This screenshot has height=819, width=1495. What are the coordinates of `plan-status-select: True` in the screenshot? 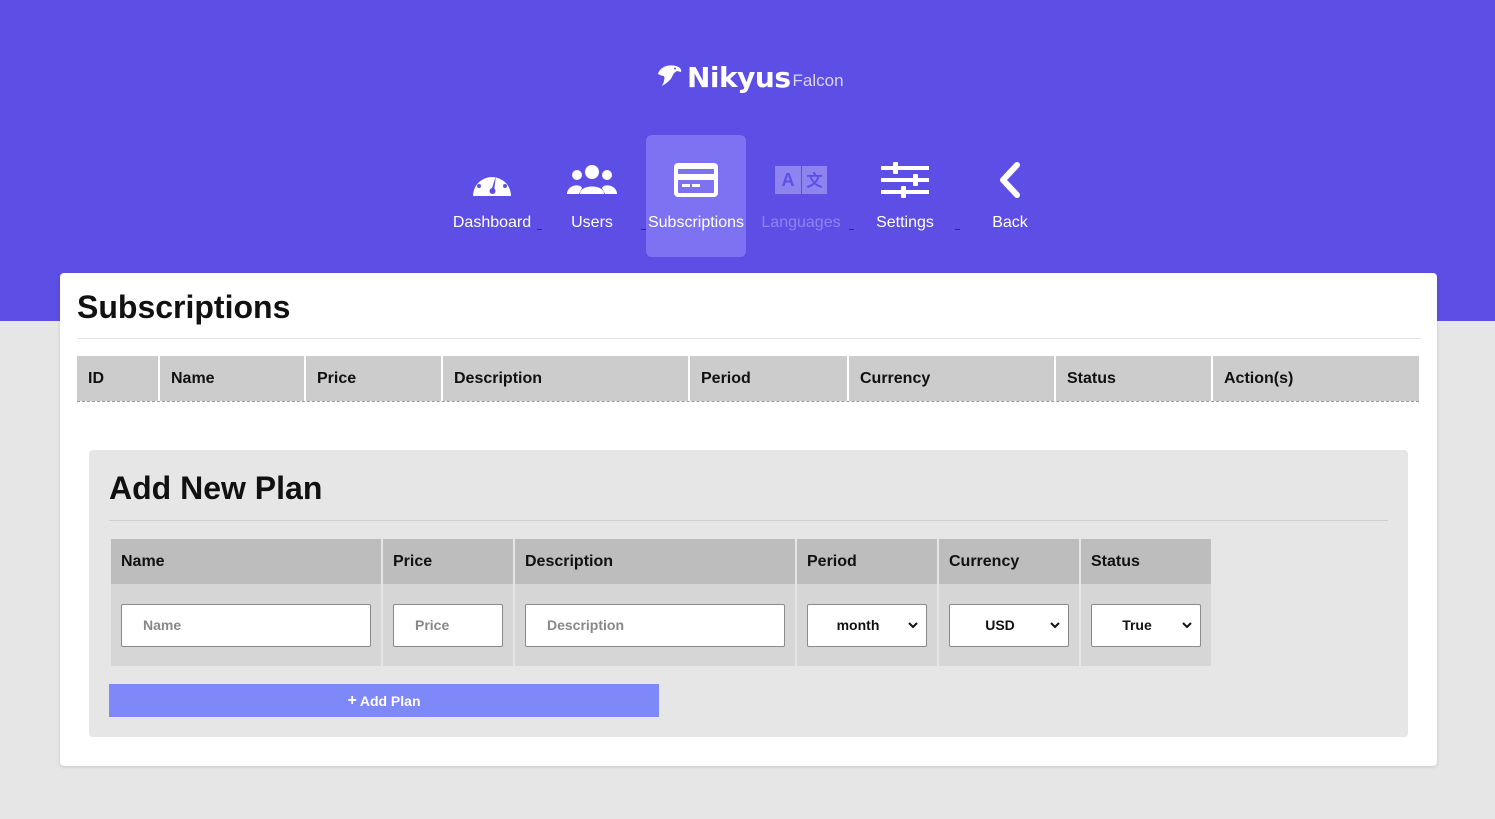 It's located at (1146, 625).